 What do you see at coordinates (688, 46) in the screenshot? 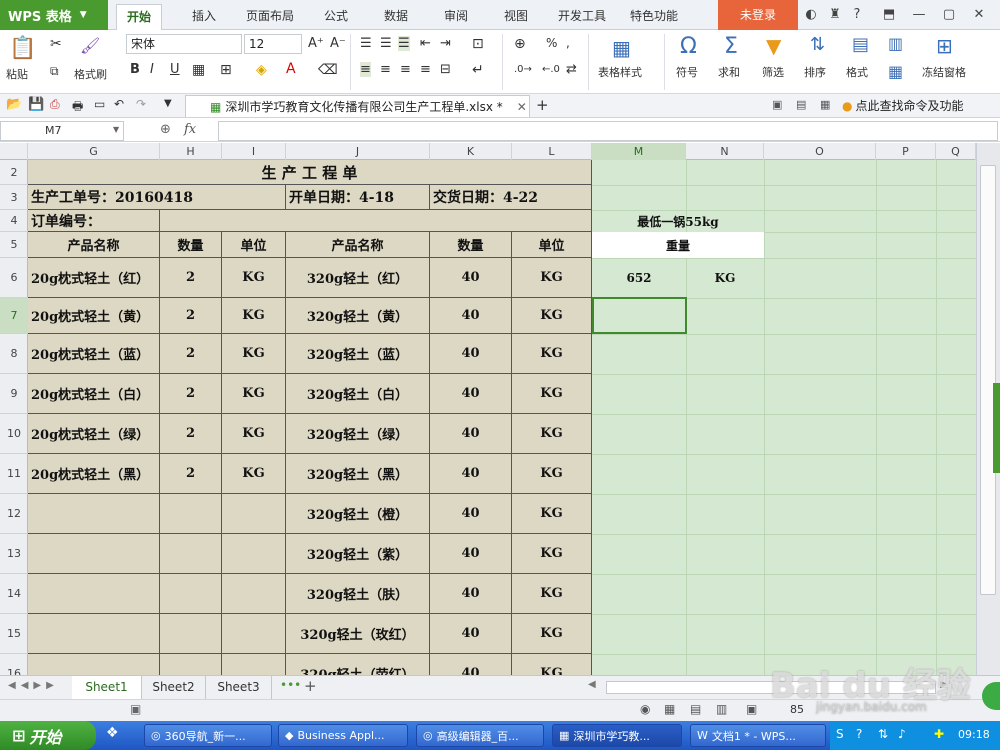
I see `symbol-icon: Ω` at bounding box center [688, 46].